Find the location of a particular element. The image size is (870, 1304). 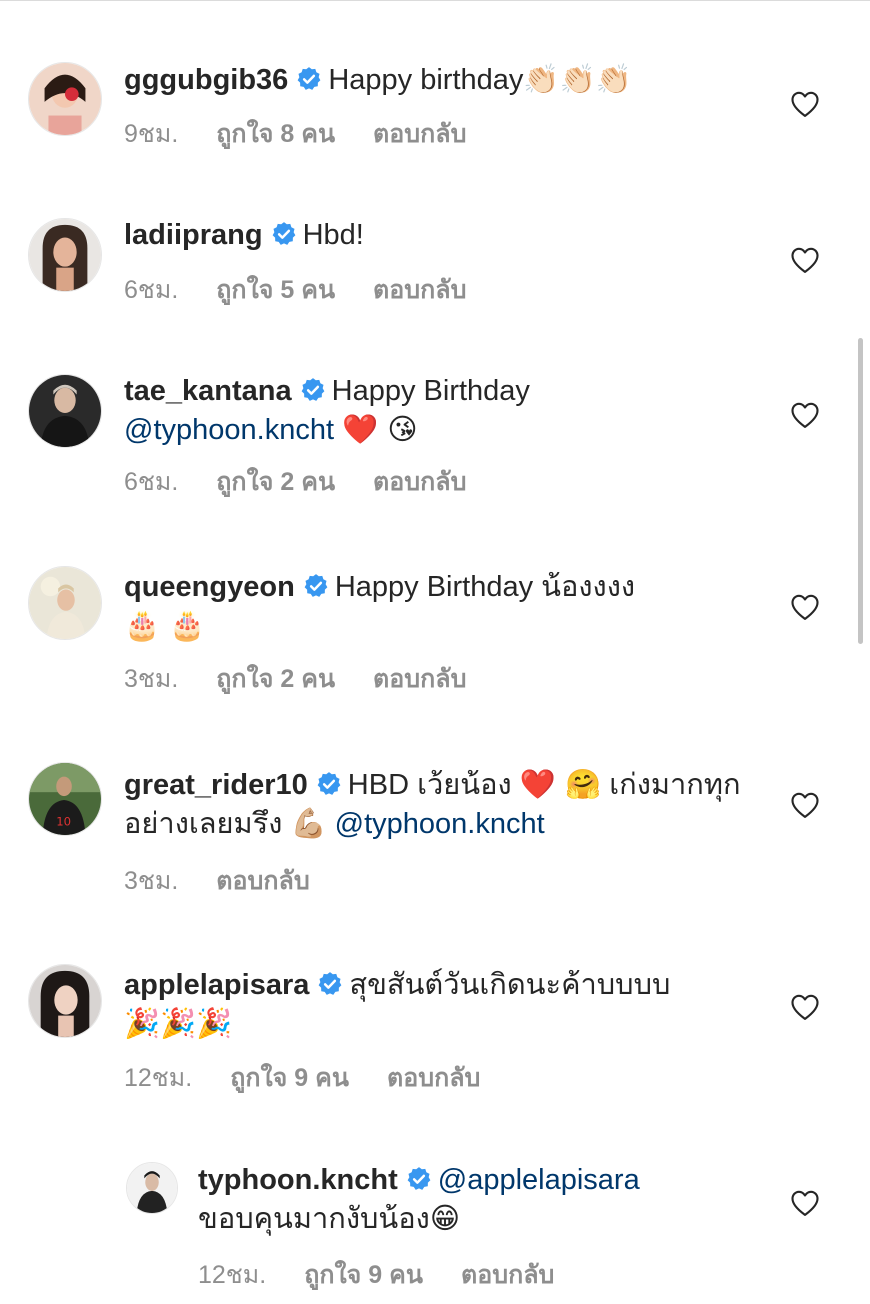

grin-emoji-icon: 😁 is located at coordinates (445, 1218).